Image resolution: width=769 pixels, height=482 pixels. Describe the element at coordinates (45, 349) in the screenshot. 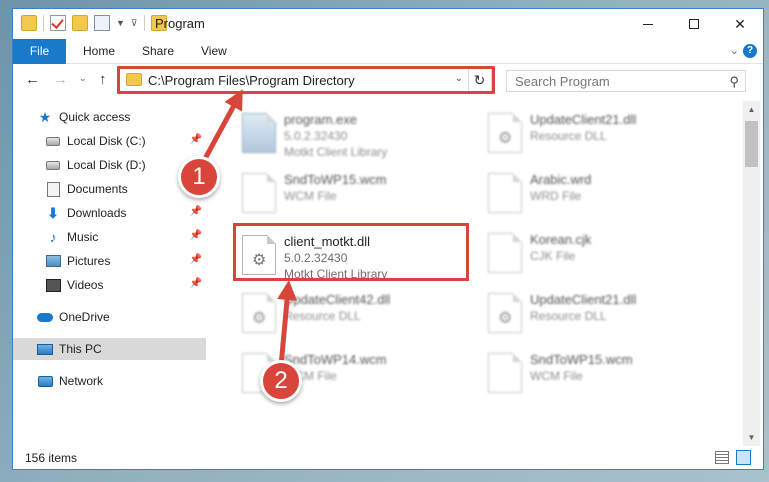

I see `computer-icon` at that location.